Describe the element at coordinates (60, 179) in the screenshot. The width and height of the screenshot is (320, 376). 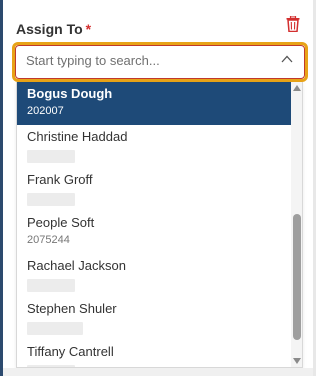
I see `option-name: Frank Groff` at that location.